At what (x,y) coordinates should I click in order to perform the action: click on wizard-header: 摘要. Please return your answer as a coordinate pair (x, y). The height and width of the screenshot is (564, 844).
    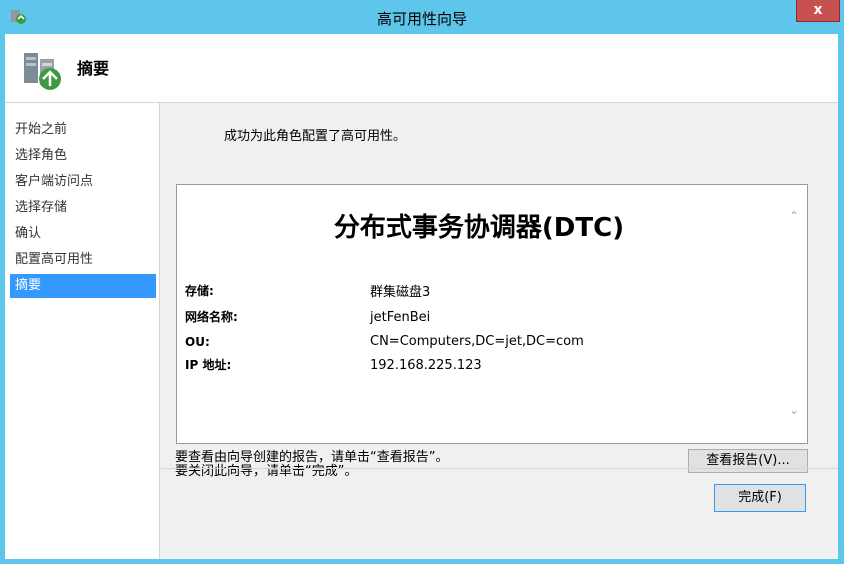
    Looking at the image, I should click on (421, 68).